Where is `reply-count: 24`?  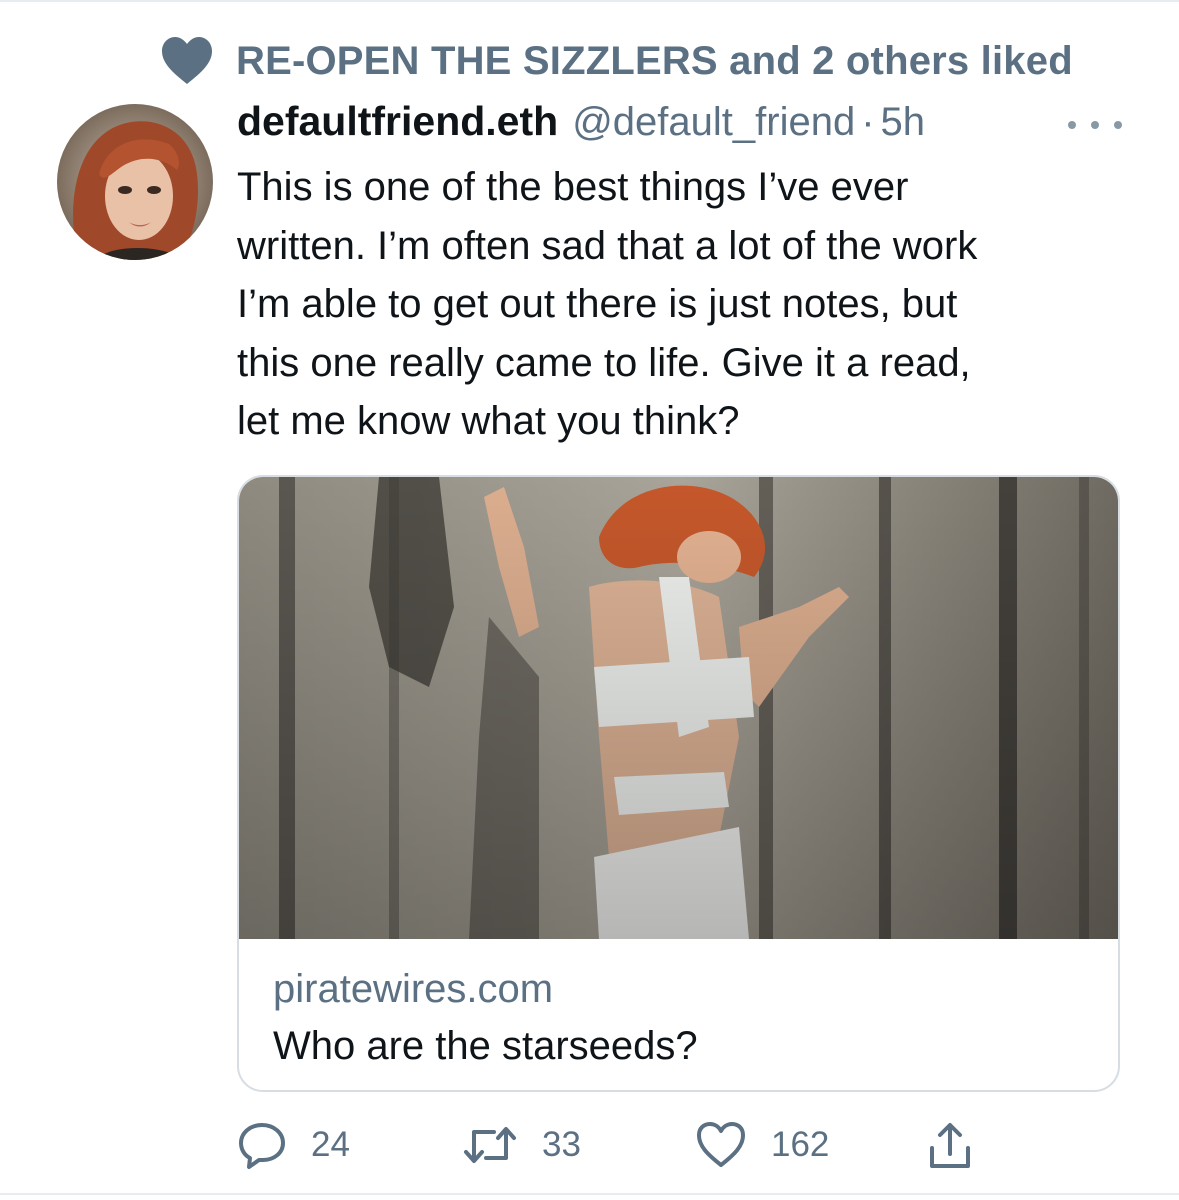 reply-count: 24 is located at coordinates (330, 1144).